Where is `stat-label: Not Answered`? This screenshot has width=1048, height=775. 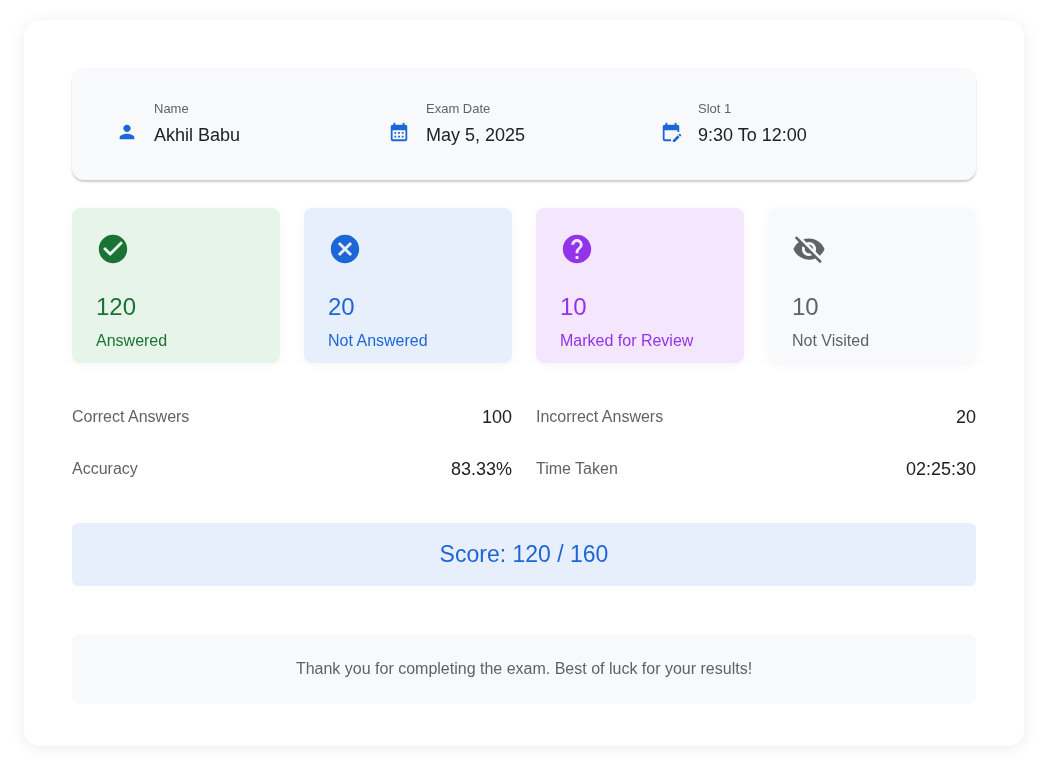
stat-label: Not Answered is located at coordinates (378, 341).